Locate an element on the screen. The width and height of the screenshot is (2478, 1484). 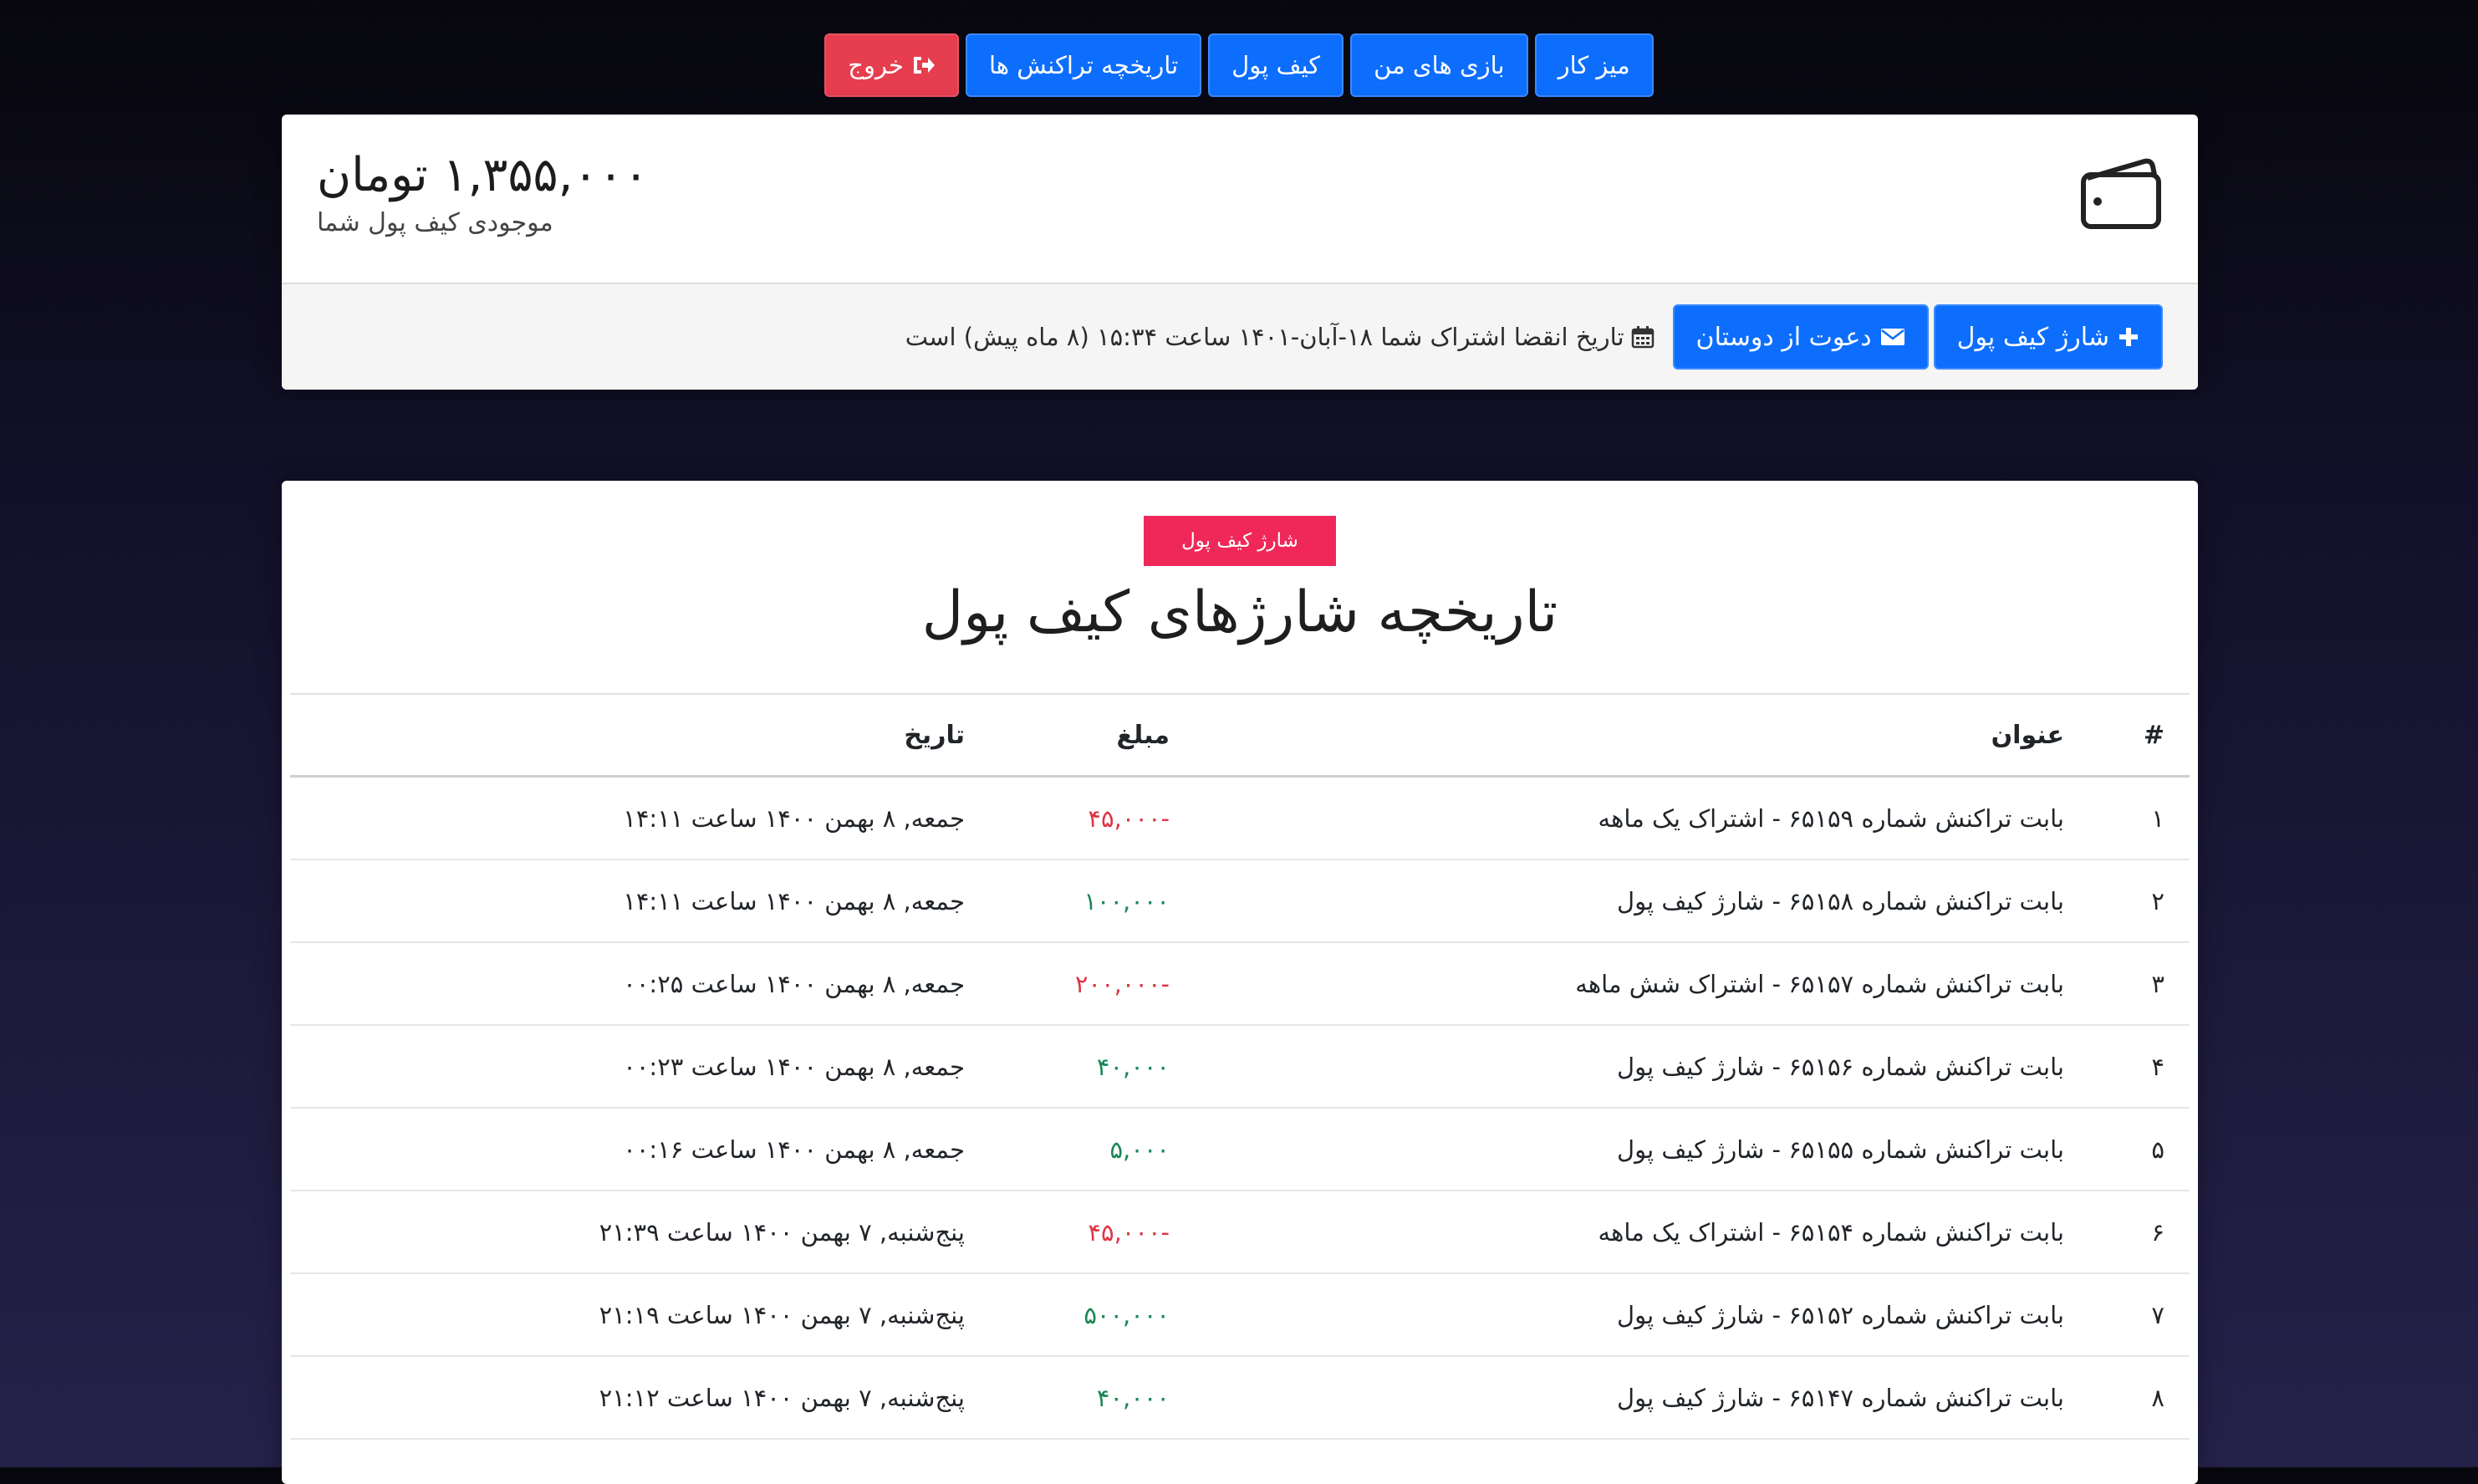
calendar-icon is located at coordinates (1642, 337).